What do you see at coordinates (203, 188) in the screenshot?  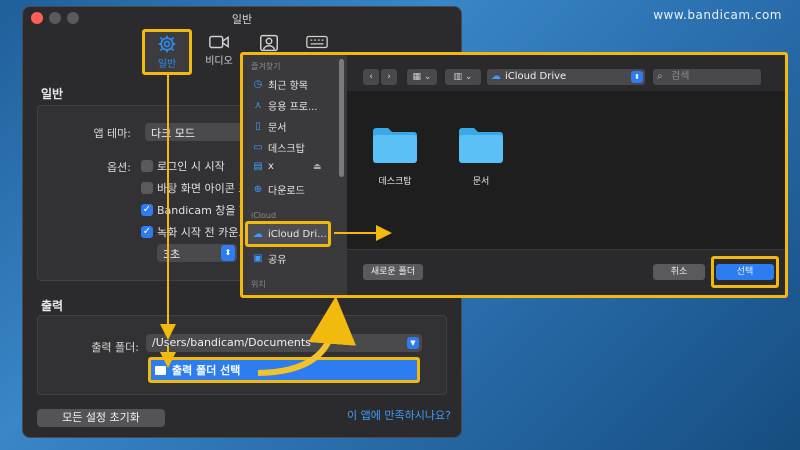 I see `desktop-icon-label: 바탕 화면 아이콘 표` at bounding box center [203, 188].